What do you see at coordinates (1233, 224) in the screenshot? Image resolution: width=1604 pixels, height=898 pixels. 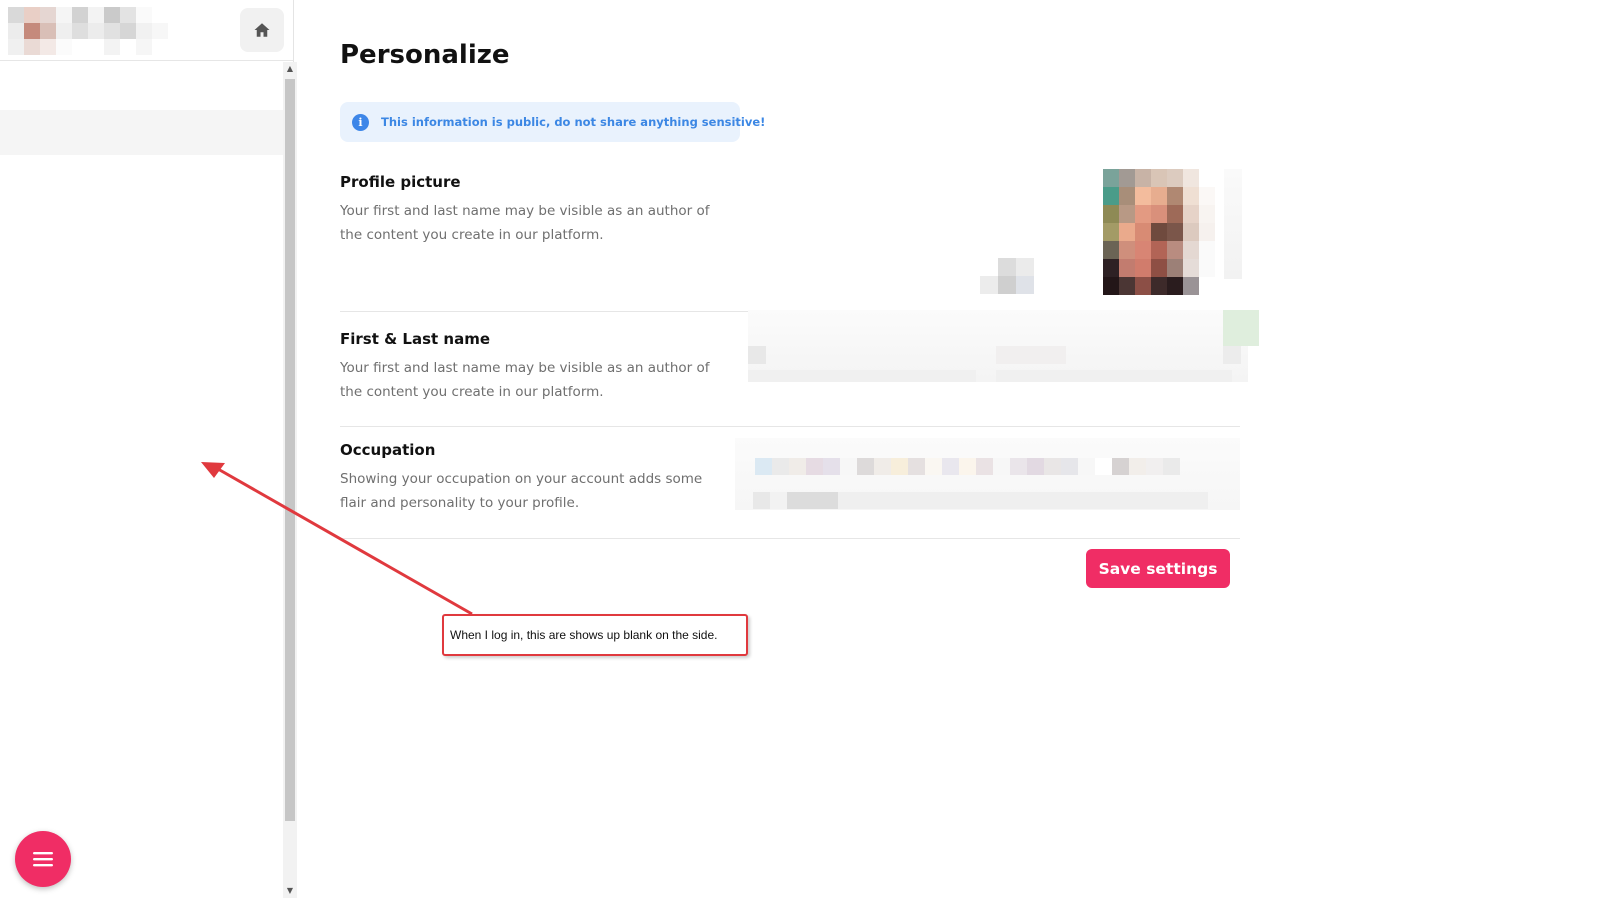 I see `avatar-side-shade` at bounding box center [1233, 224].